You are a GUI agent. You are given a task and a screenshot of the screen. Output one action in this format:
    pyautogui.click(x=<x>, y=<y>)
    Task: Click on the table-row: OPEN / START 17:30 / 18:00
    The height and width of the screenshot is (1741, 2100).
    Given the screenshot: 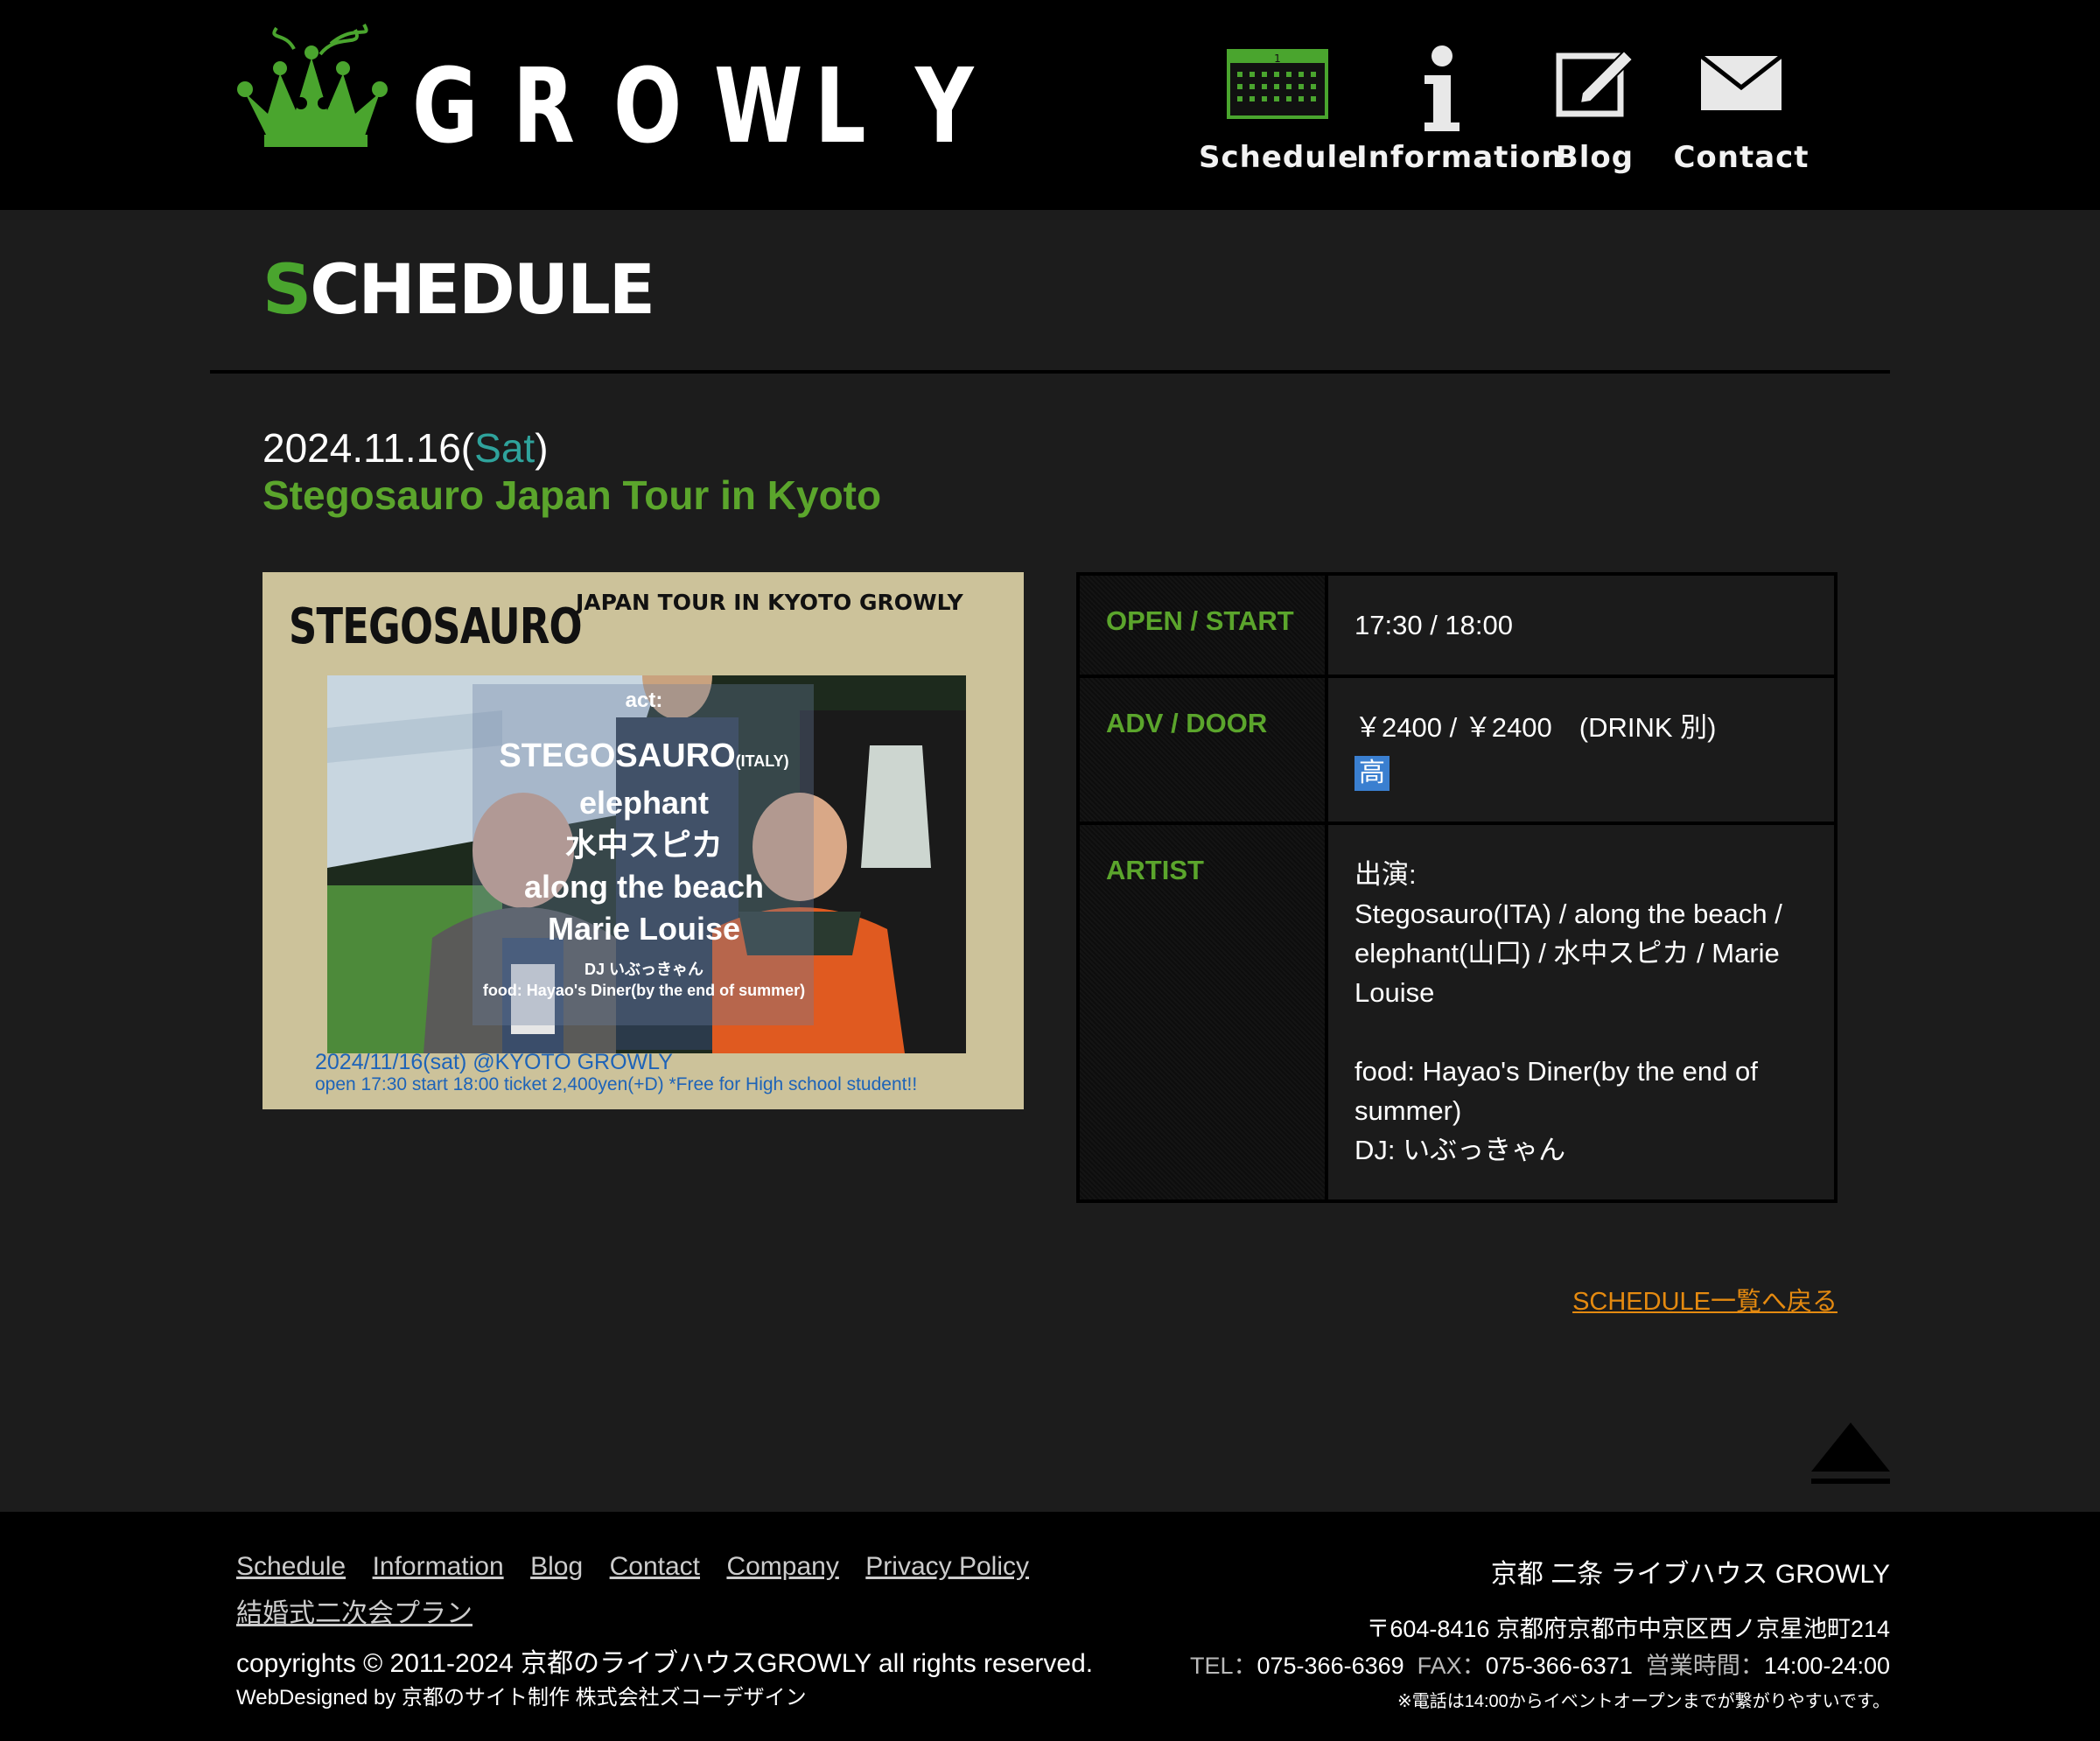 What is the action you would take?
    pyautogui.click(x=1457, y=625)
    